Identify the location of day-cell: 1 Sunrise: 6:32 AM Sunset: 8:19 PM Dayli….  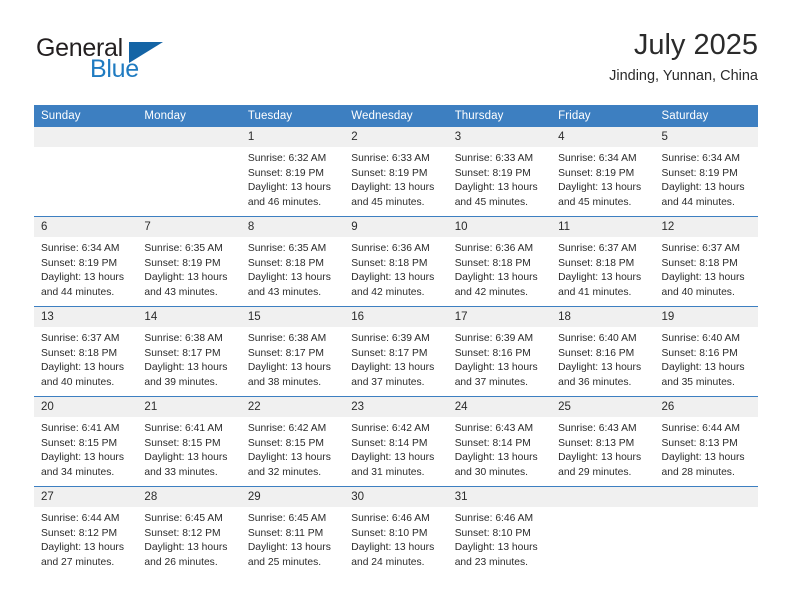
(292, 172).